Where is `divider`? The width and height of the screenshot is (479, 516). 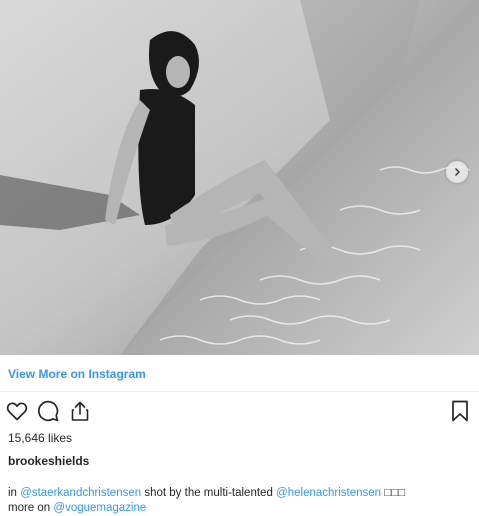
divider is located at coordinates (239, 391).